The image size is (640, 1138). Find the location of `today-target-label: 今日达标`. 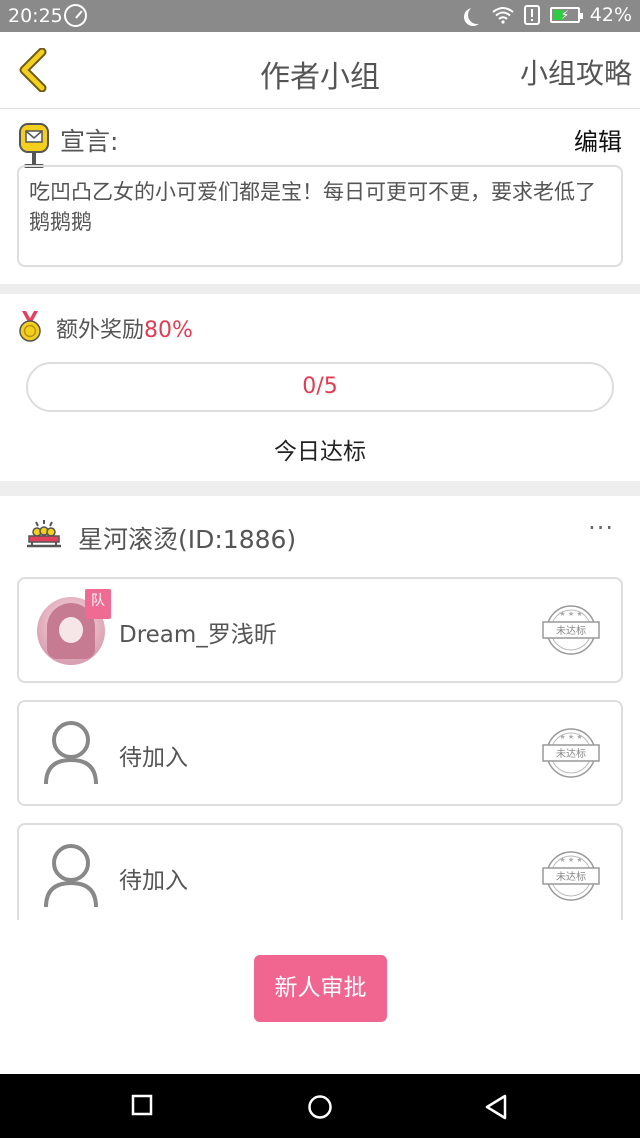

today-target-label: 今日达标 is located at coordinates (320, 452).